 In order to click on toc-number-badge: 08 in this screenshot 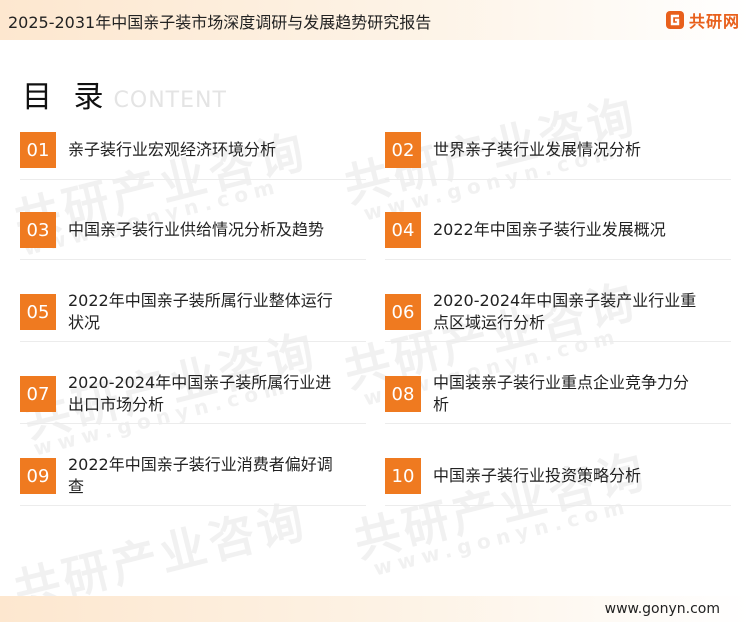, I will do `click(403, 394)`.